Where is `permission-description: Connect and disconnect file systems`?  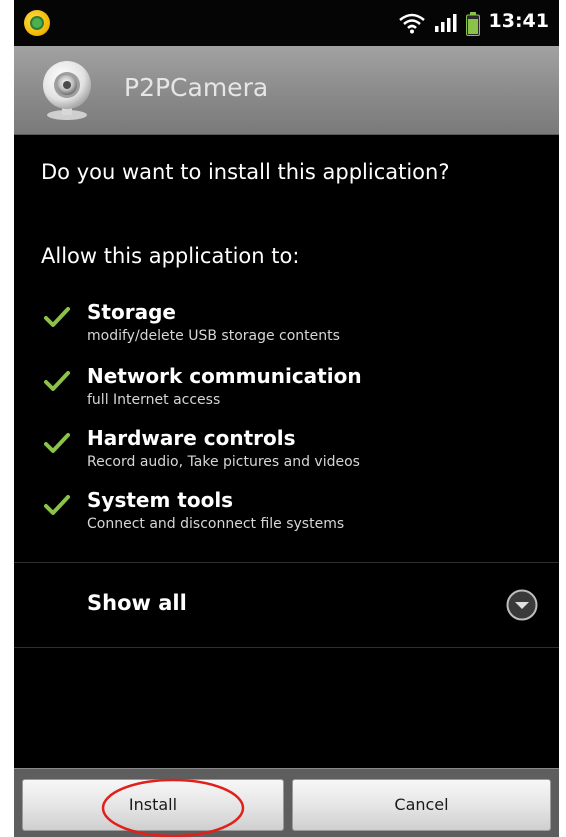 permission-description: Connect and disconnect file systems is located at coordinates (216, 524).